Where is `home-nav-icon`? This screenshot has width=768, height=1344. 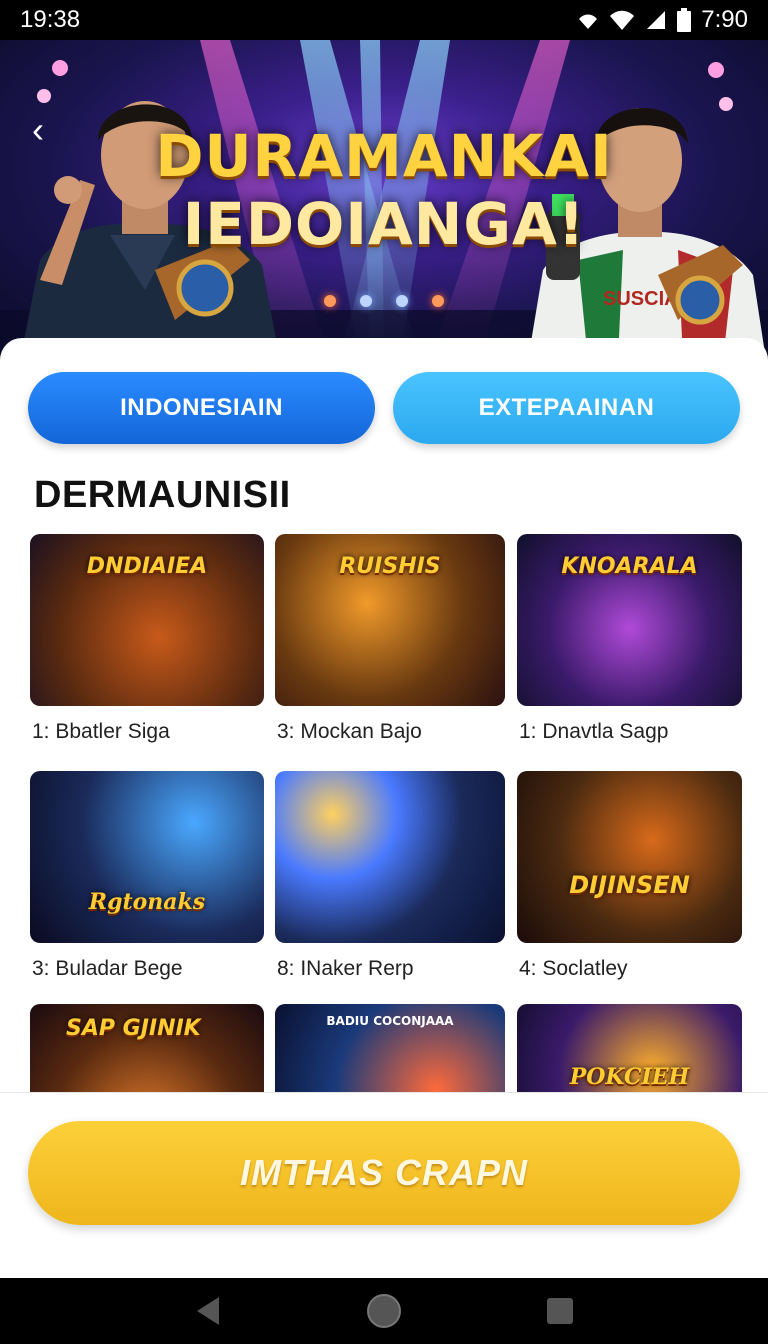 home-nav-icon is located at coordinates (384, 1311).